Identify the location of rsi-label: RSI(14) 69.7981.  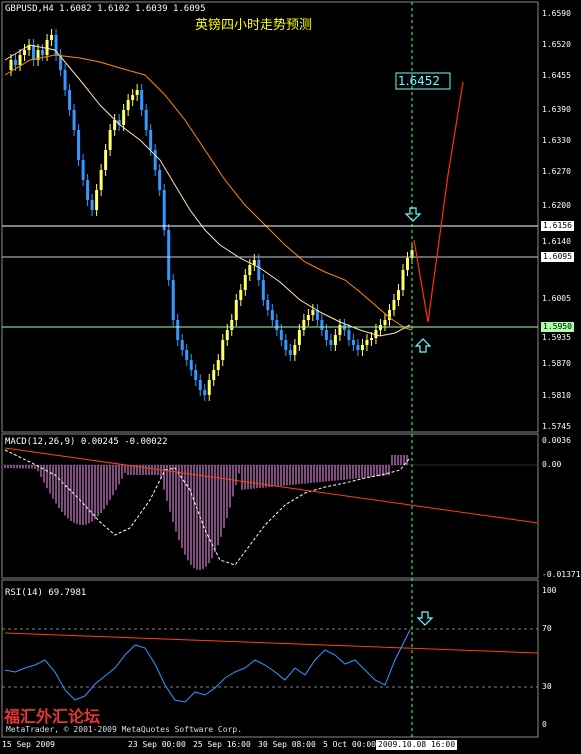
(46, 593).